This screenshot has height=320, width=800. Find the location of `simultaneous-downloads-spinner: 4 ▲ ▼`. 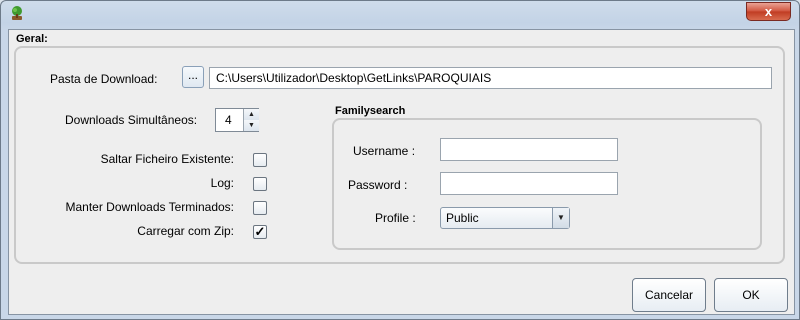

simultaneous-downloads-spinner: 4 ▲ ▼ is located at coordinates (237, 120).